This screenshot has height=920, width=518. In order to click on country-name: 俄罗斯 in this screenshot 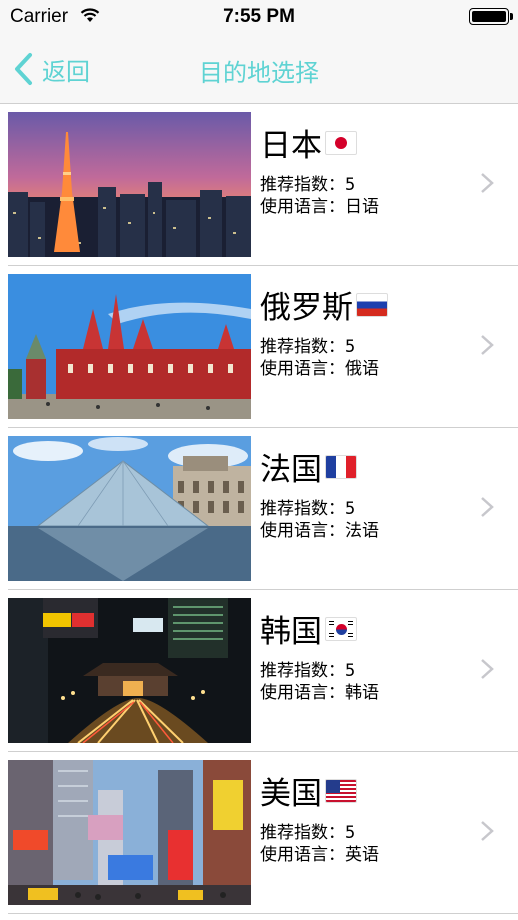, I will do `click(324, 304)`.